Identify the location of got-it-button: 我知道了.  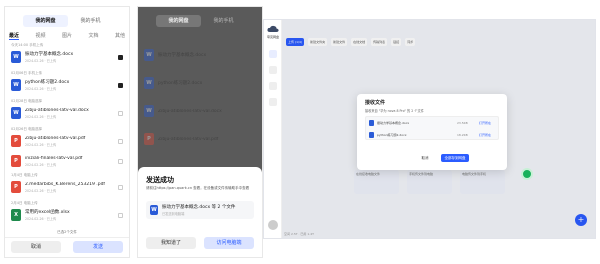
(171, 243).